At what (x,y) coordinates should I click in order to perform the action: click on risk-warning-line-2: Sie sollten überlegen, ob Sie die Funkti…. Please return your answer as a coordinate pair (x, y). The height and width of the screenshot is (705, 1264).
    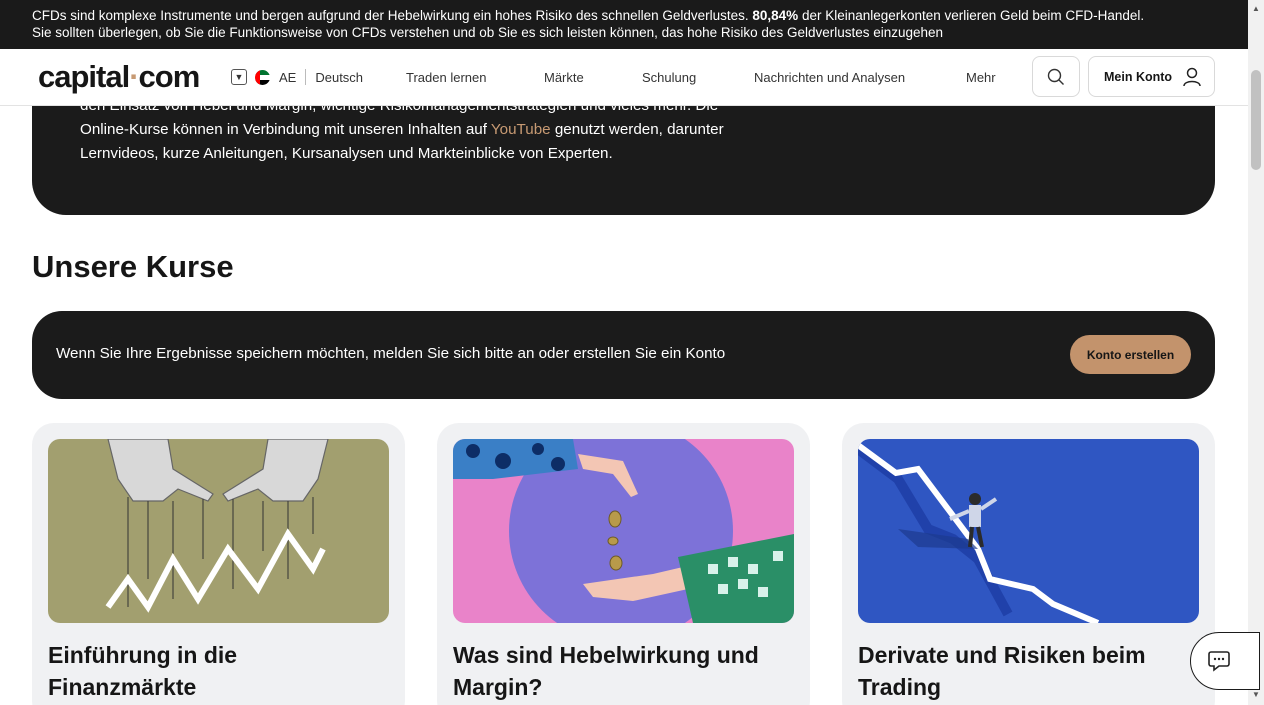
    Looking at the image, I should click on (488, 32).